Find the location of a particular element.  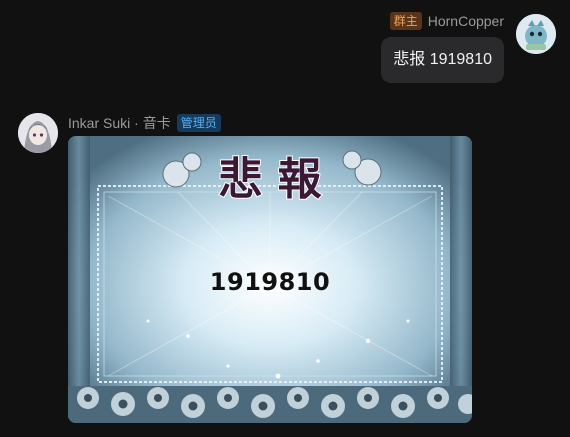

sender-name: HornCopper is located at coordinates (466, 21).